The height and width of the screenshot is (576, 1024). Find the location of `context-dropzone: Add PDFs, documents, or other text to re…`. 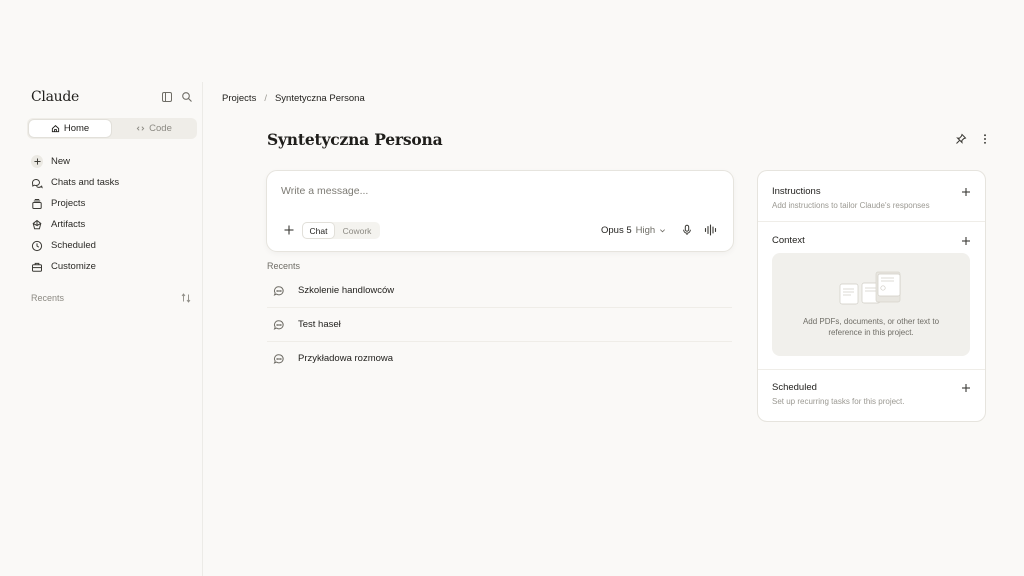

context-dropzone: Add PDFs, documents, or other text to re… is located at coordinates (871, 304).